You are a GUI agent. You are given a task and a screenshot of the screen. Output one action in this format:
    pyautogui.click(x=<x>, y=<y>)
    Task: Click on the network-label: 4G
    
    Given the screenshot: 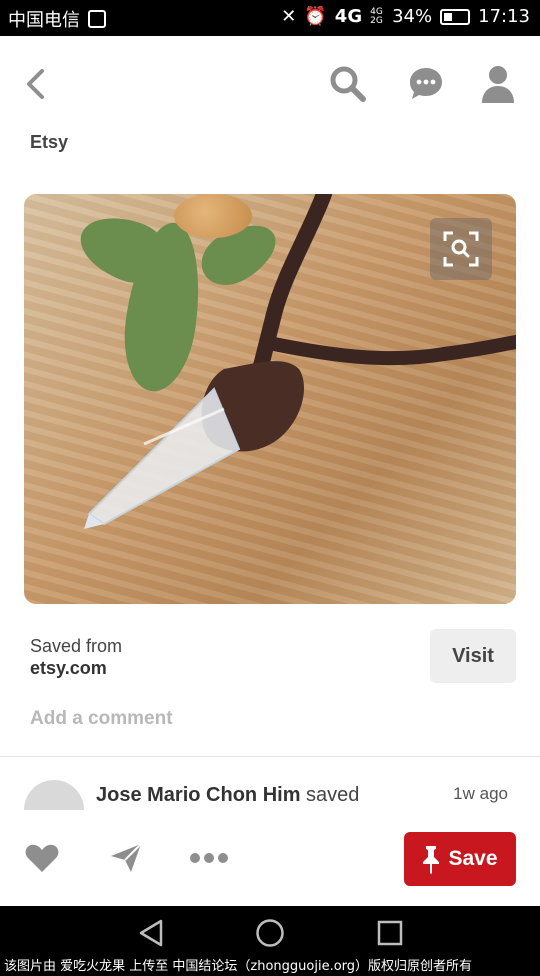 What is the action you would take?
    pyautogui.click(x=348, y=16)
    